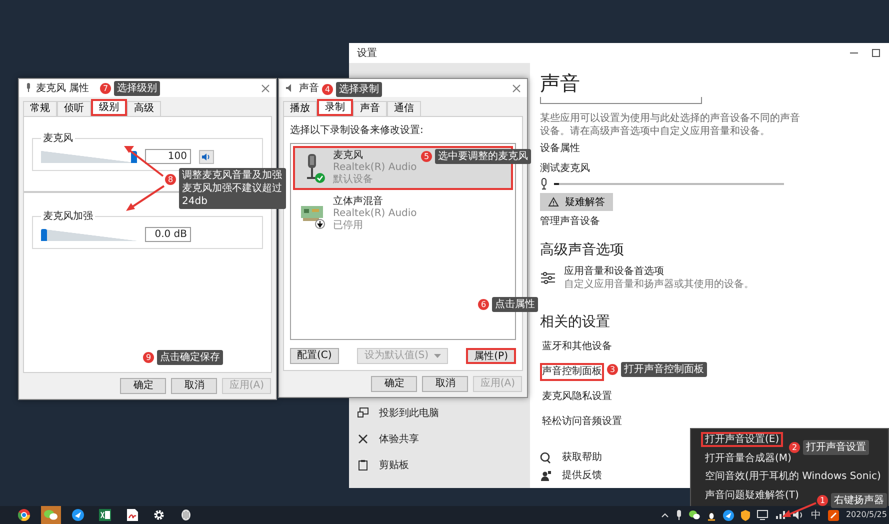  I want to click on slider-thumb, so click(44, 234).